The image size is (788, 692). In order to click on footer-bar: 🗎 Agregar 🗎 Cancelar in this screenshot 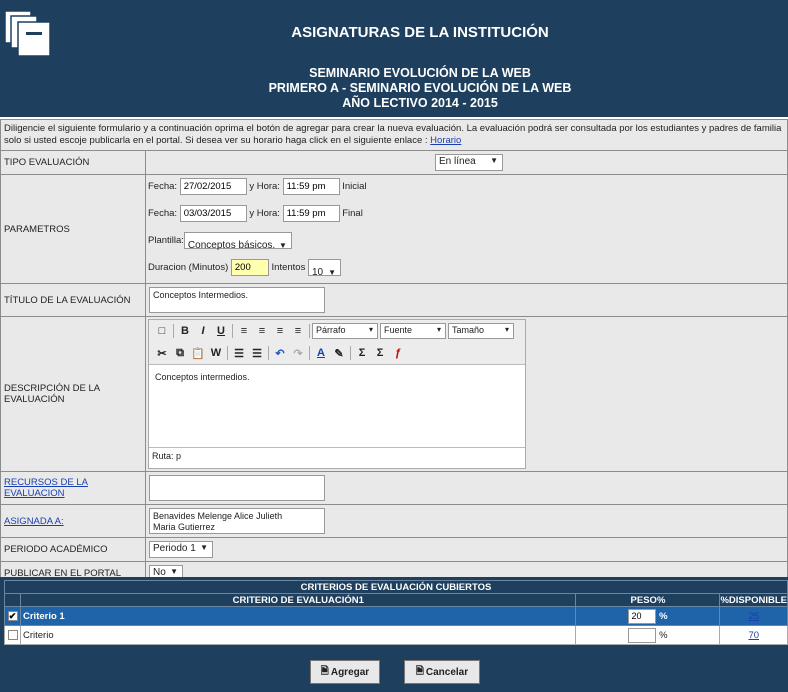, I will do `click(394, 670)`.